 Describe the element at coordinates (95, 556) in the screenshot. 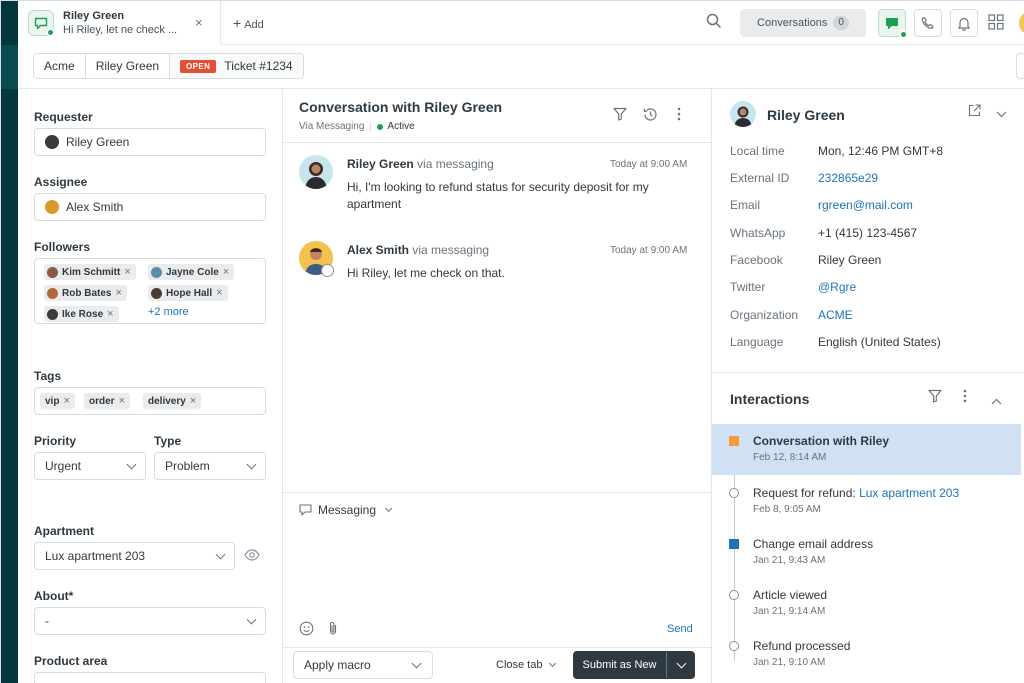

I see `apartment-value: Lux apartment 203` at that location.